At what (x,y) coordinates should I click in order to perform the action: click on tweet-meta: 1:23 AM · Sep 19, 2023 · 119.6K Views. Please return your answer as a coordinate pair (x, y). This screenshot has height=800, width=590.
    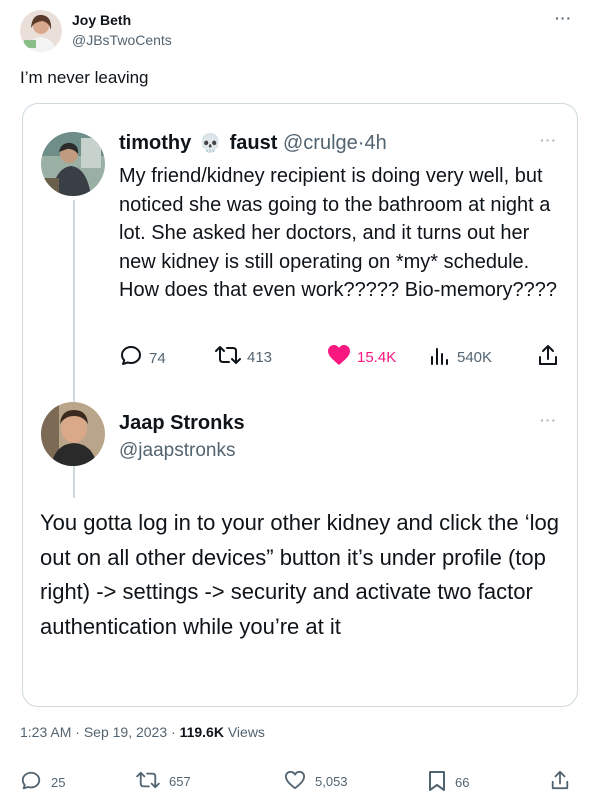
    Looking at the image, I should click on (142, 732).